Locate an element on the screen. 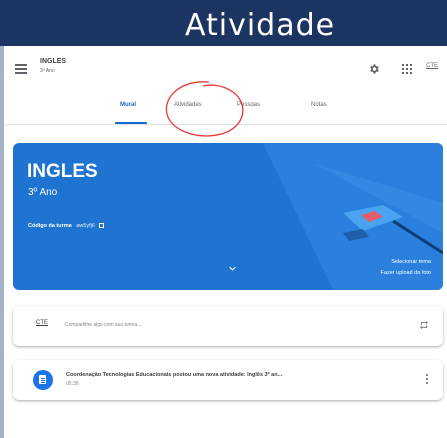 Image resolution: width=447 pixels, height=438 pixels. assignment-icon is located at coordinates (43, 380).